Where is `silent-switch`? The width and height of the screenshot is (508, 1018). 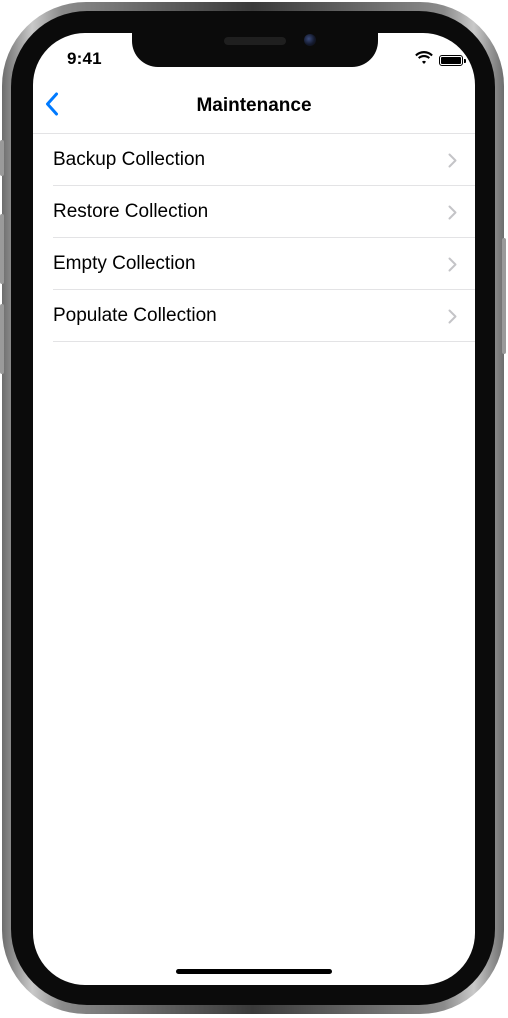
silent-switch is located at coordinates (2, 158).